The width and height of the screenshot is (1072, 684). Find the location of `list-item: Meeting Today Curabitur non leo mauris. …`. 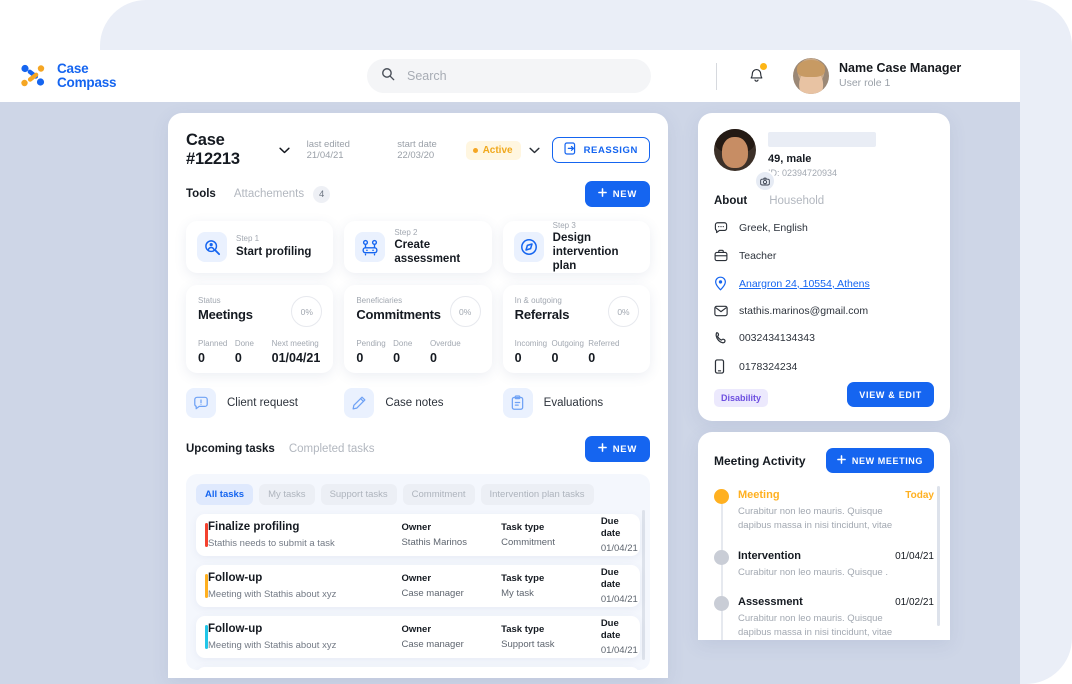

list-item: Meeting Today Curabitur non leo mauris. … is located at coordinates (824, 511).